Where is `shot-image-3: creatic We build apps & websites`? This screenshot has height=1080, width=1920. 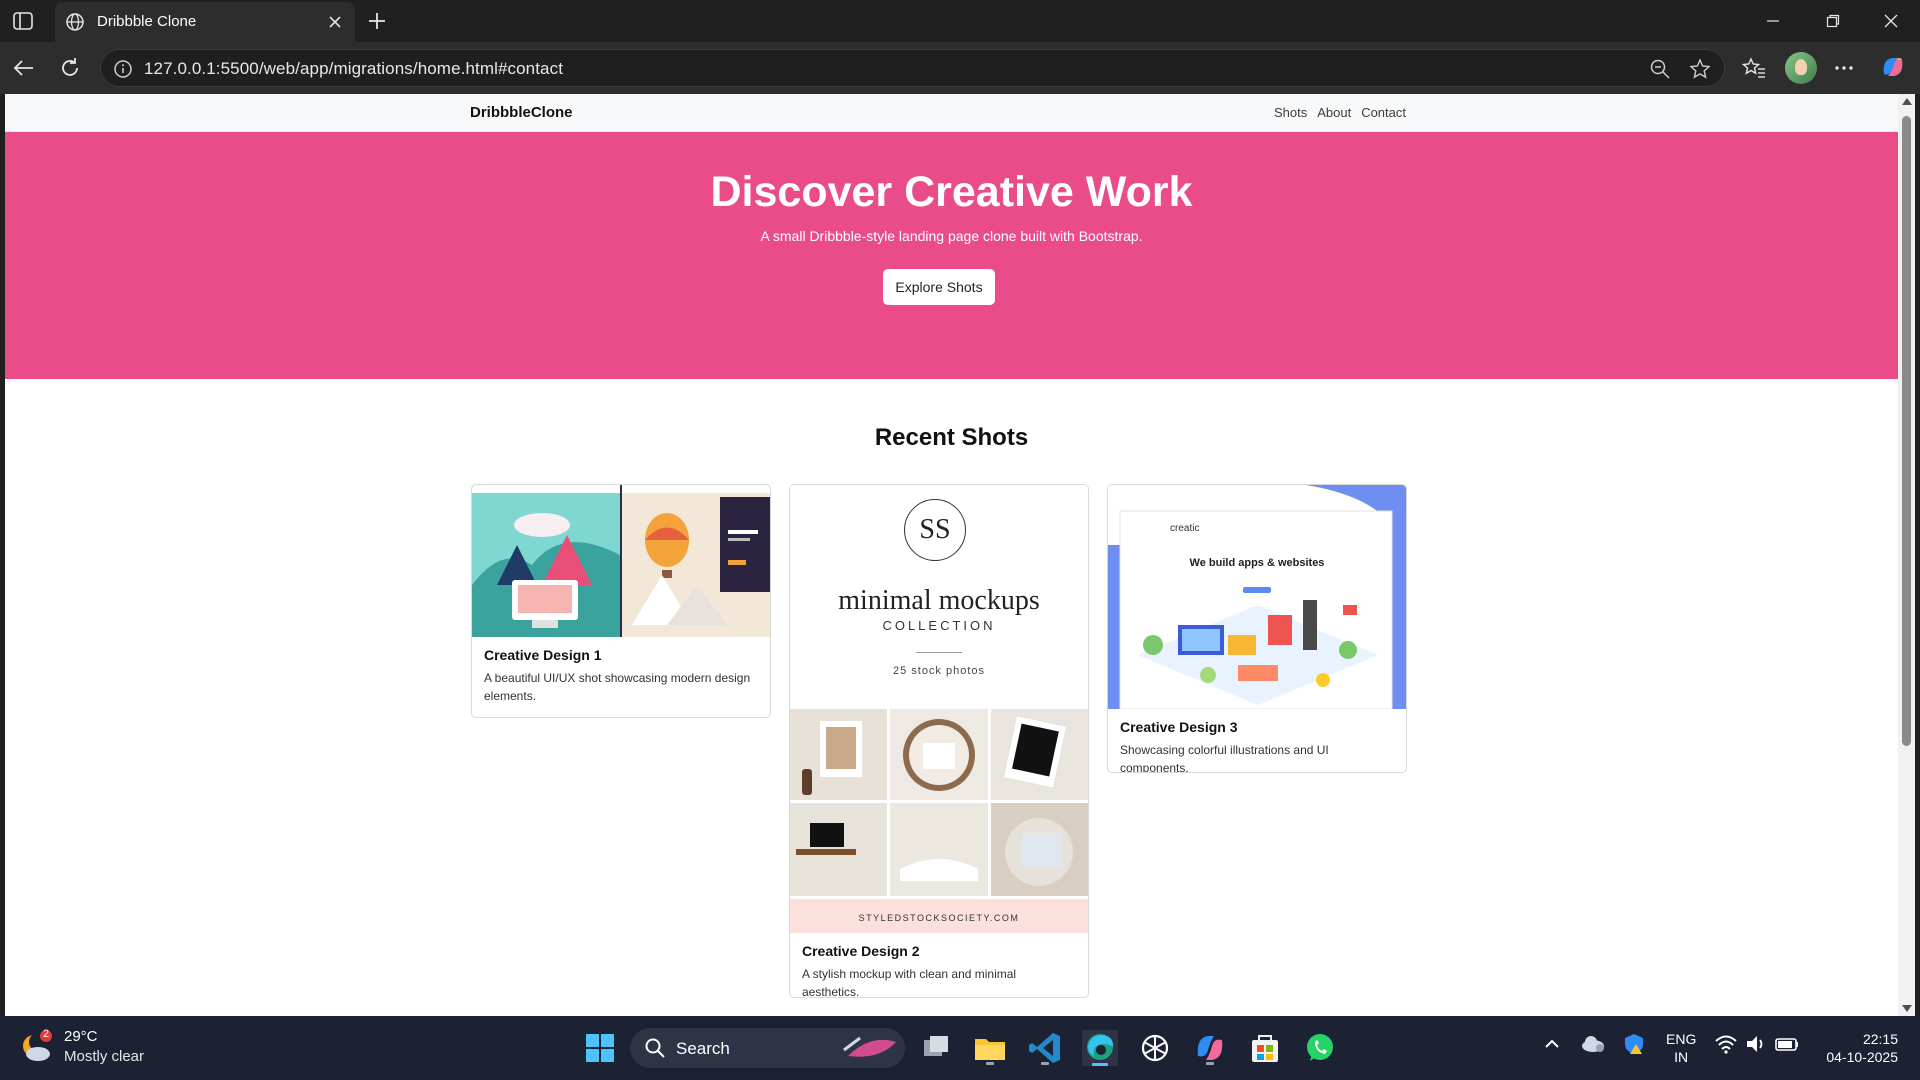 shot-image-3: creatic We build apps & websites is located at coordinates (1257, 597).